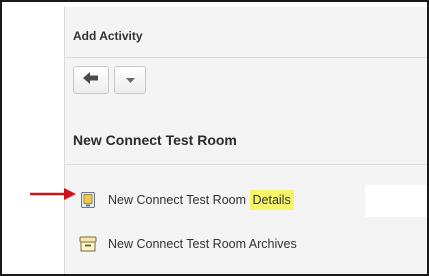  Describe the element at coordinates (88, 244) in the screenshot. I see `archive-box-icon` at that location.